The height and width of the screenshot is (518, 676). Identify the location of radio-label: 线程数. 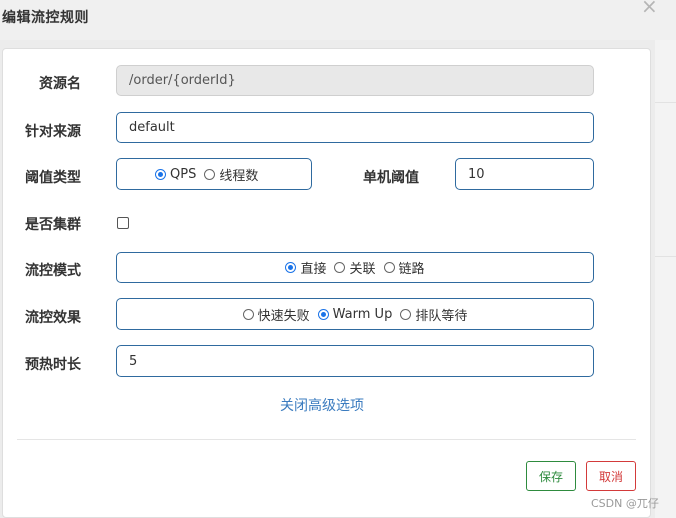
(239, 176).